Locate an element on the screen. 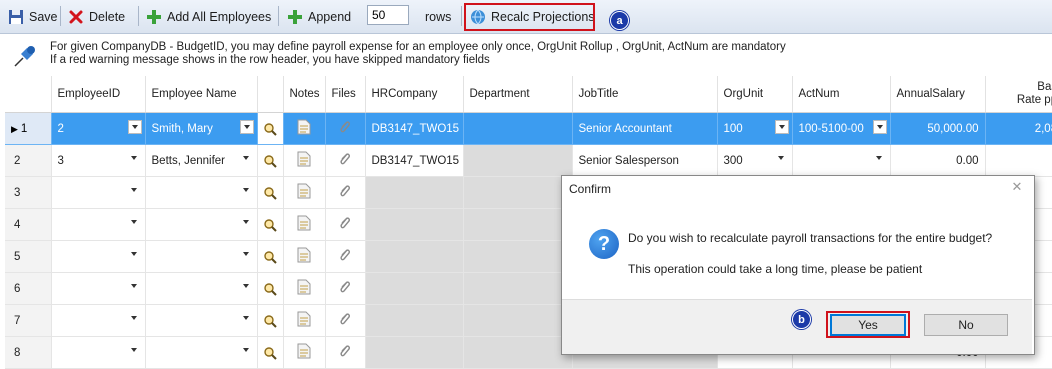  cell-annualsalary: 0.00 is located at coordinates (938, 160).